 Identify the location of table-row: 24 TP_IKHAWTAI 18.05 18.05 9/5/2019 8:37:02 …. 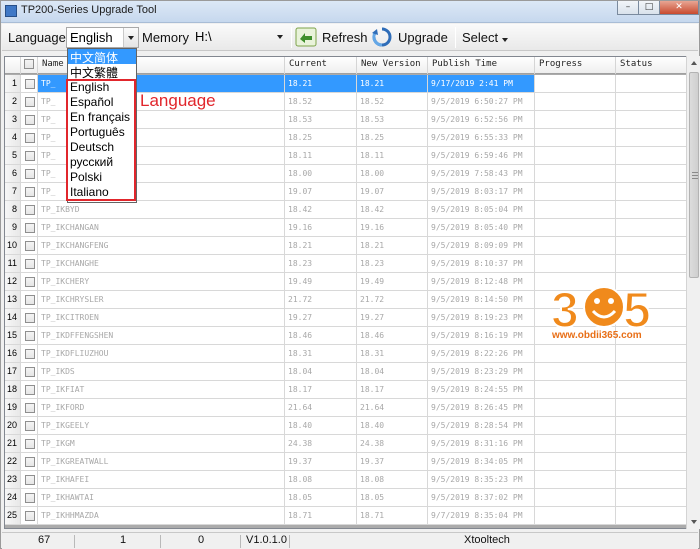
(346, 498).